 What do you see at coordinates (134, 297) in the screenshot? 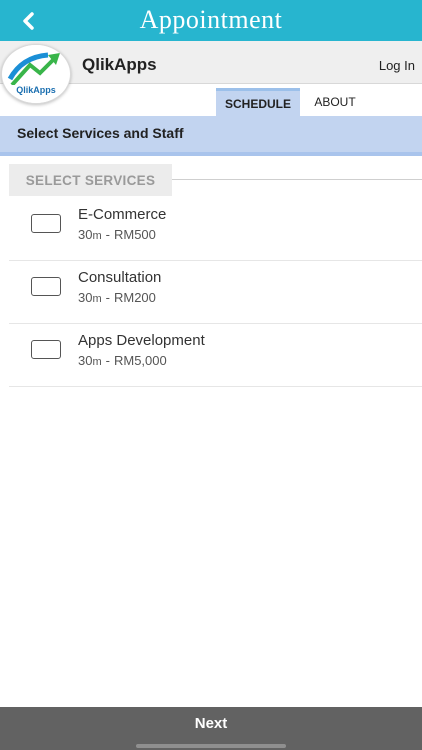
I see `service-price: RM200` at bounding box center [134, 297].